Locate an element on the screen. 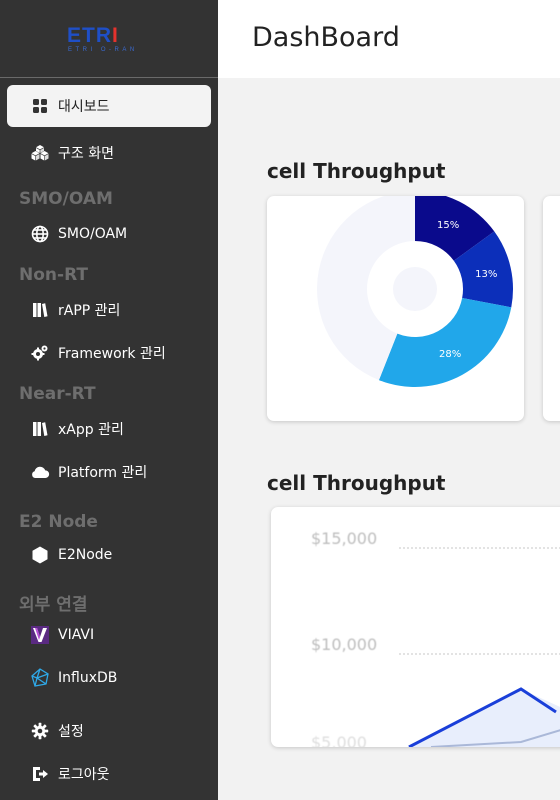  sidebar-item-platform: Platform 관리 is located at coordinates (109, 472).